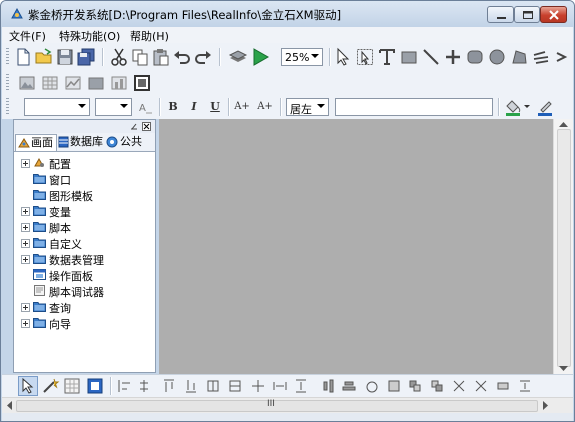  Describe the element at coordinates (414, 107) in the screenshot. I see `text-value-input` at that location.